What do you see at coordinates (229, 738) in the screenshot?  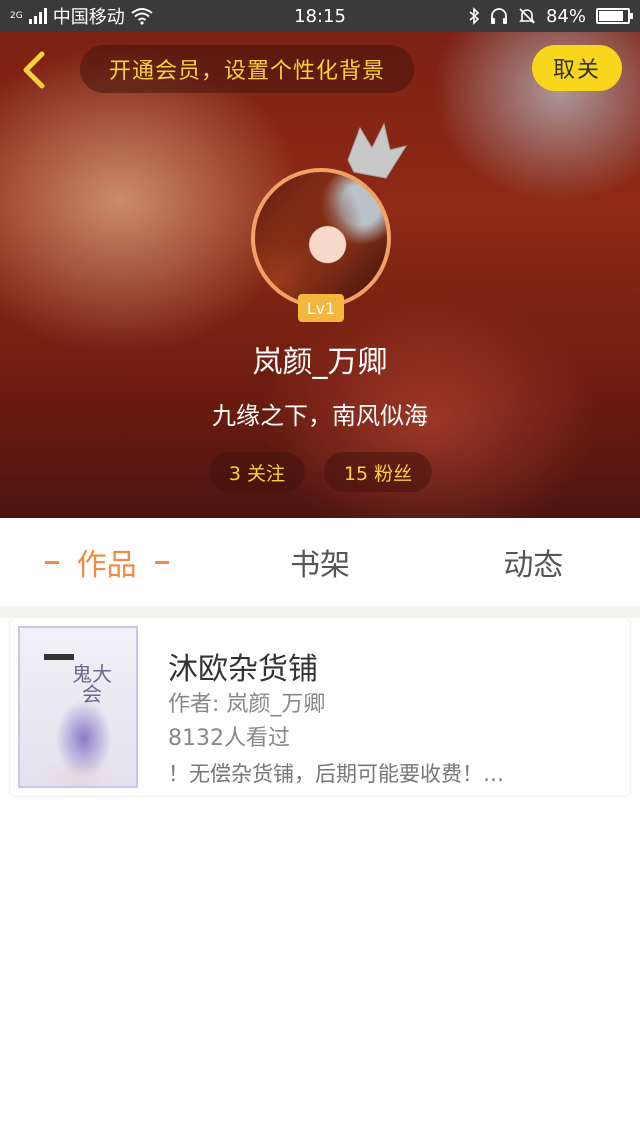 I see `book-views: 8132人看过` at bounding box center [229, 738].